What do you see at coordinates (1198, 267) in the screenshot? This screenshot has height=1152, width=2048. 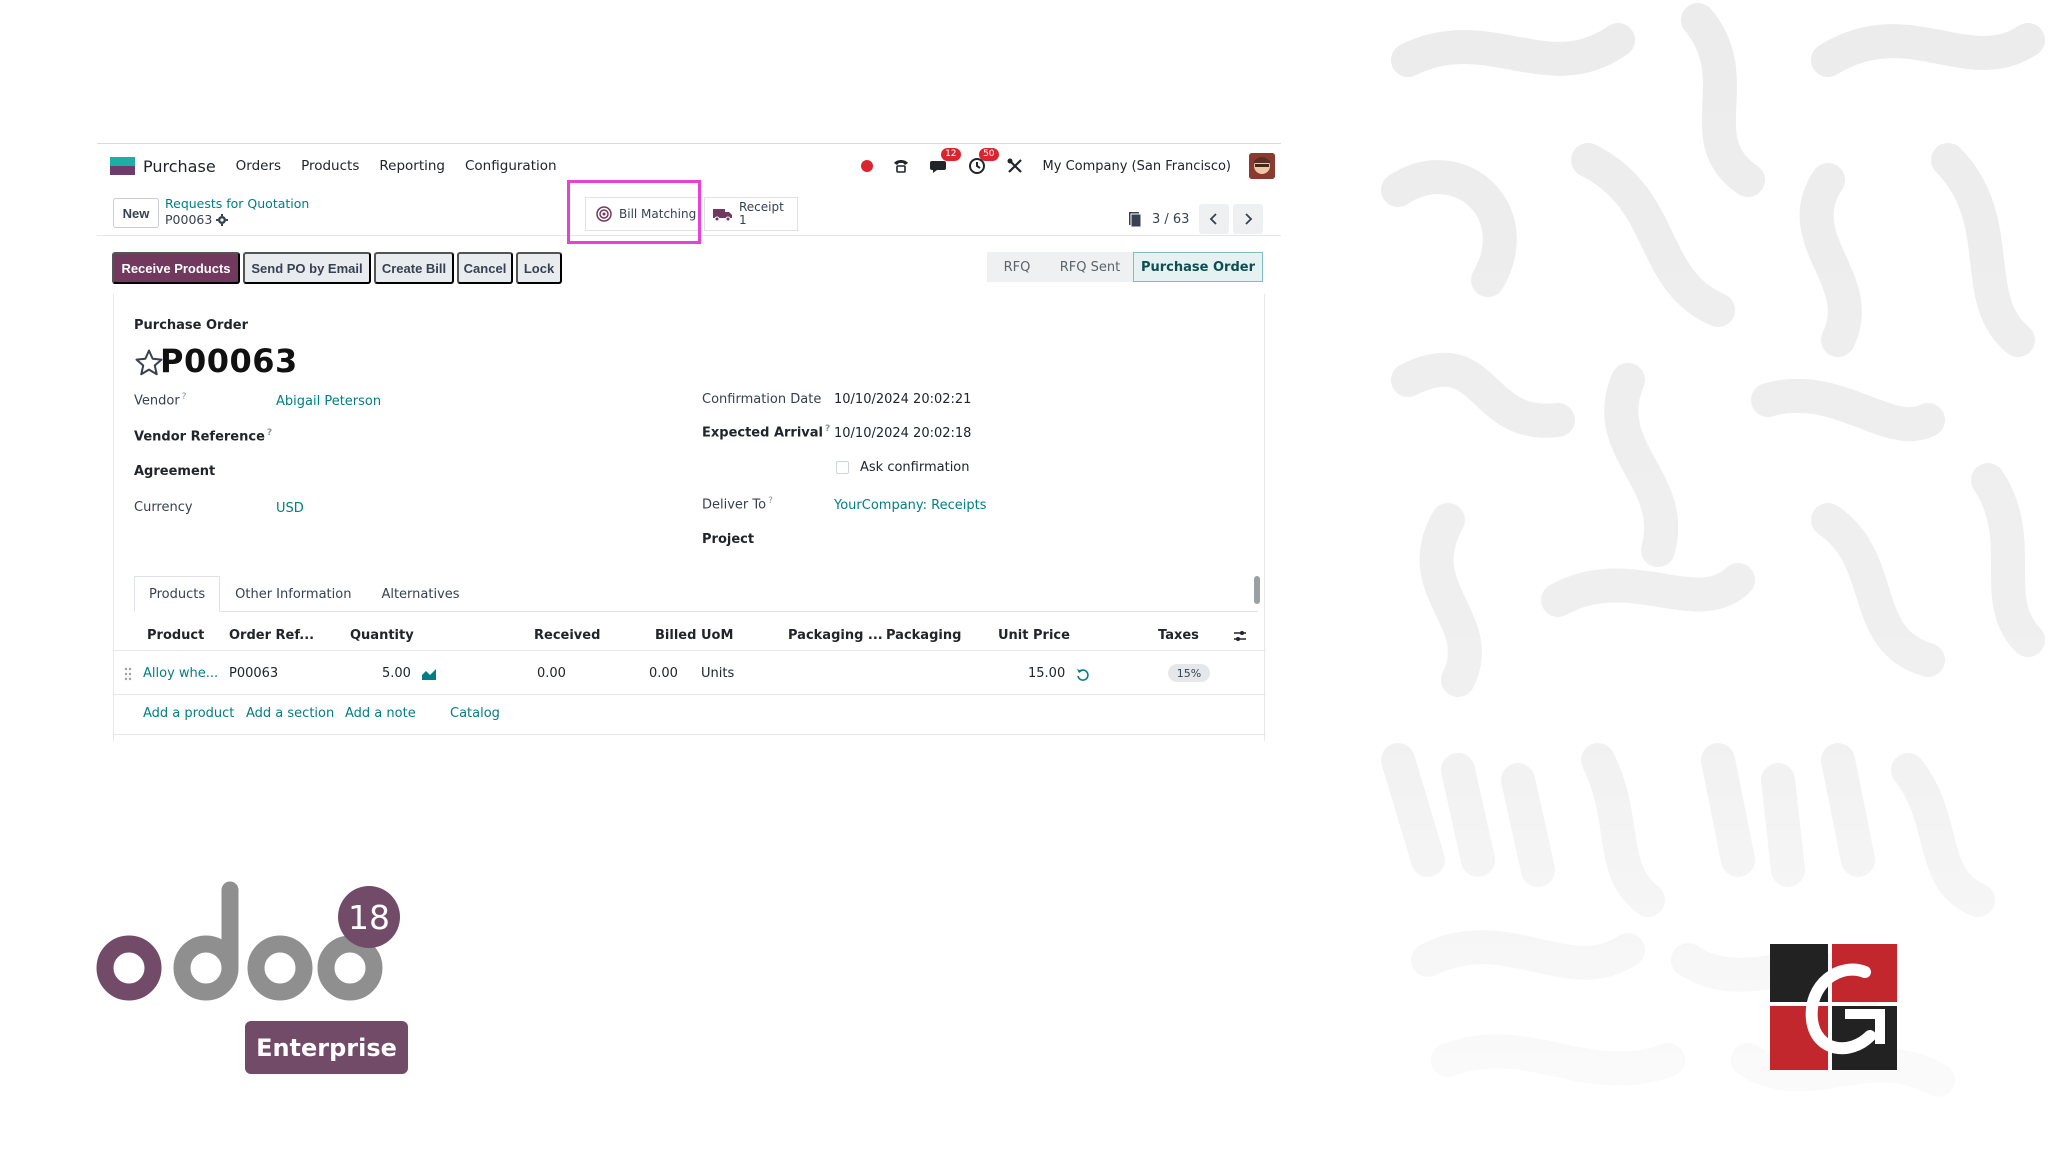 I see `status-purchase-order: Purchase Order` at bounding box center [1198, 267].